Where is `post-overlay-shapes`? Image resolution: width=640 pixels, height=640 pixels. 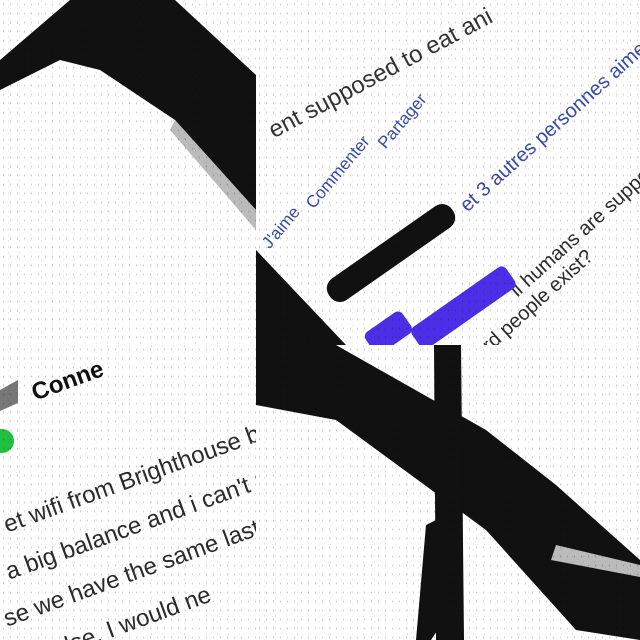 post-overlay-shapes is located at coordinates (386, 274).